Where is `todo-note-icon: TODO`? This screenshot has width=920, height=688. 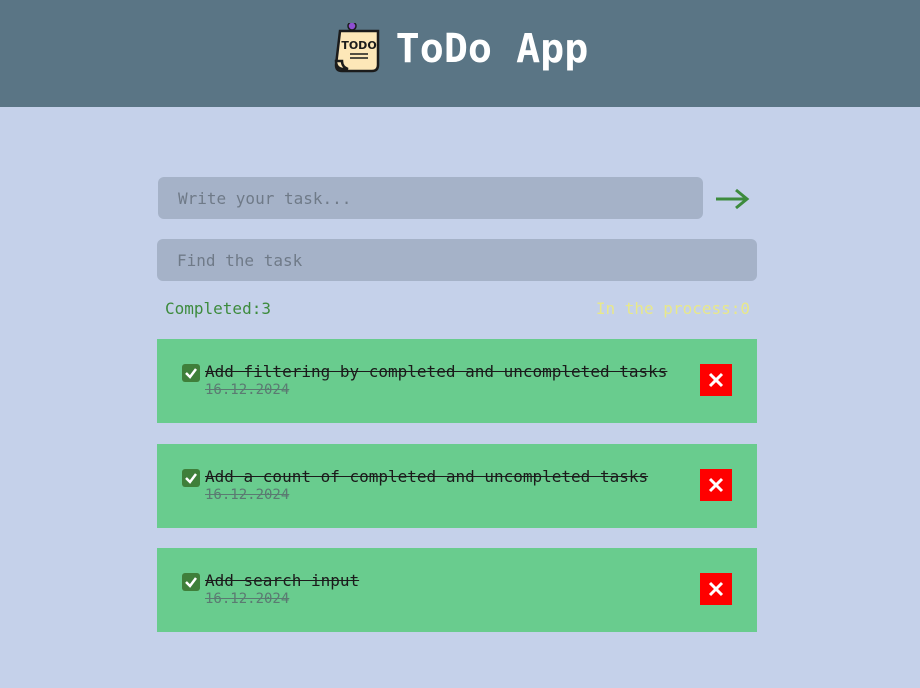 todo-note-icon: TODO is located at coordinates (356, 47).